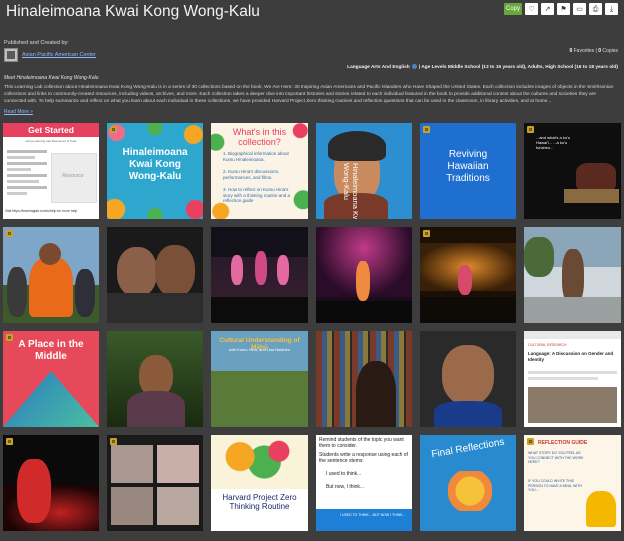  I want to click on stats-counter: 0 Favorites | 0 Copies, so click(593, 51).